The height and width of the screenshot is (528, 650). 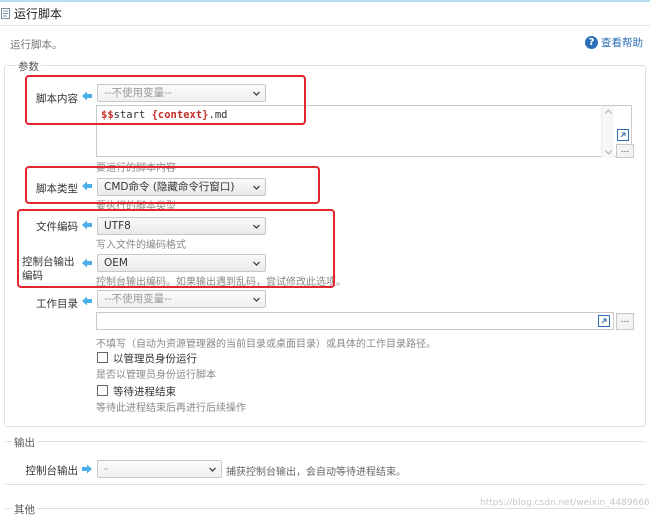 I want to click on console-output-label: 控制台输出, so click(x=52, y=471).